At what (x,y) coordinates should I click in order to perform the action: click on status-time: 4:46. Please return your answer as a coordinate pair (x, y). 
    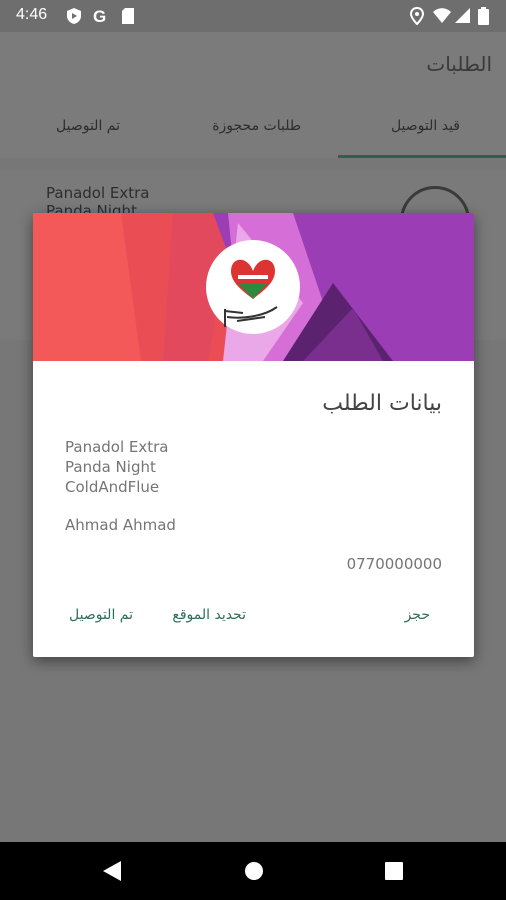
    Looking at the image, I should click on (32, 14).